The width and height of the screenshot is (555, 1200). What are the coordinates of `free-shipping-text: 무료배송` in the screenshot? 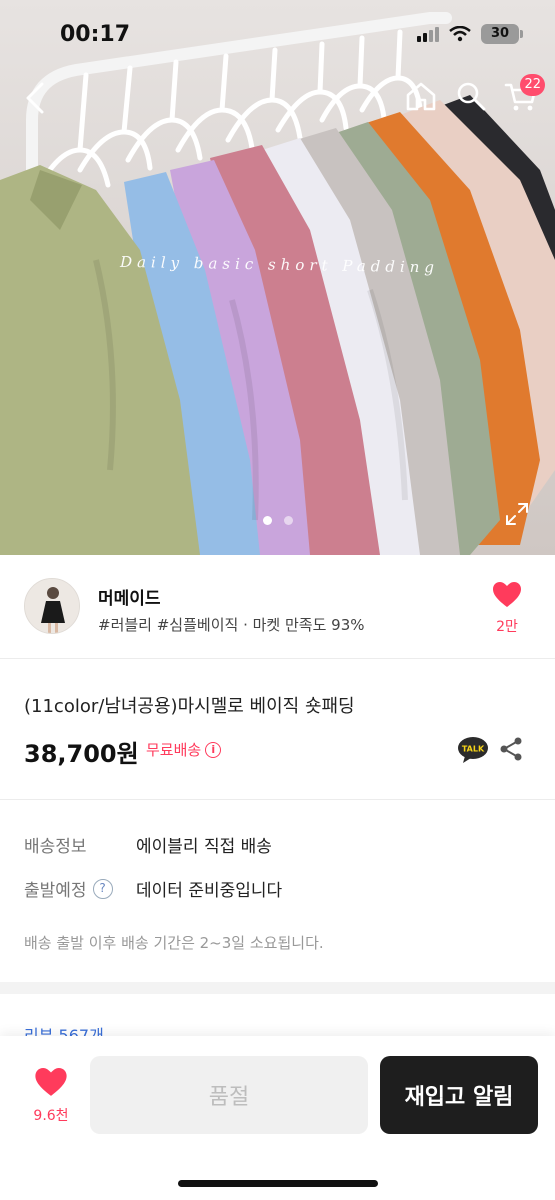 It's located at (174, 750).